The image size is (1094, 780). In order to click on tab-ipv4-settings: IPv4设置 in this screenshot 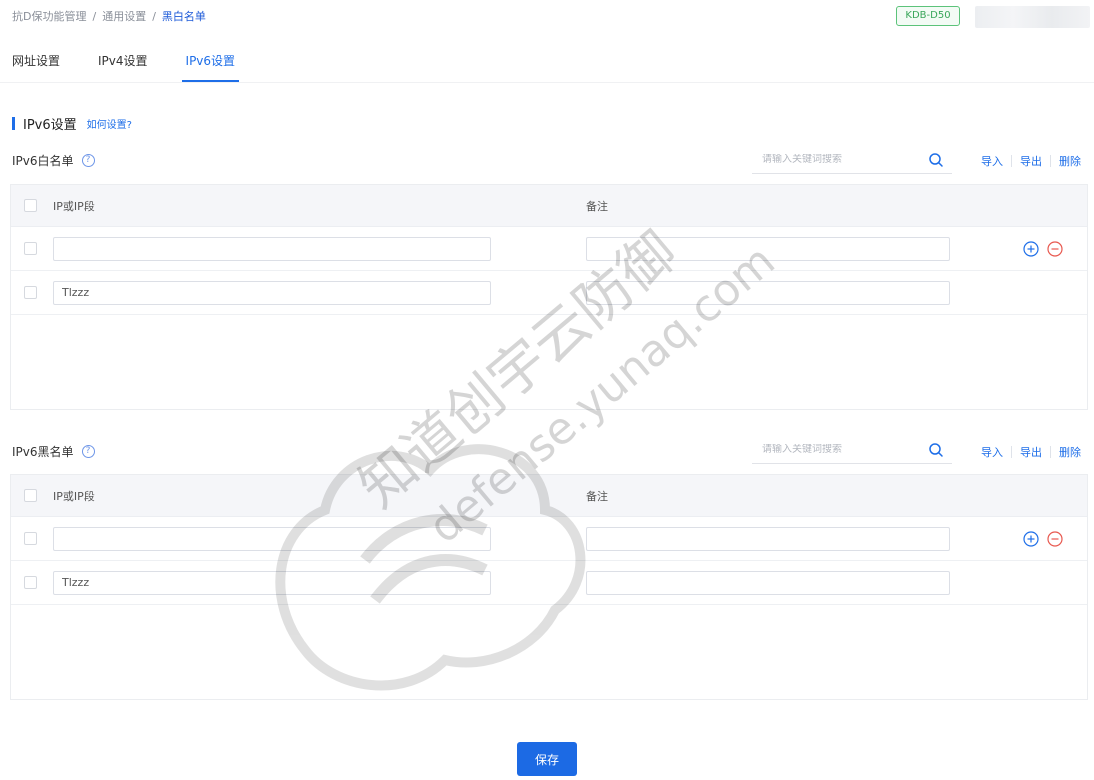, I will do `click(123, 65)`.